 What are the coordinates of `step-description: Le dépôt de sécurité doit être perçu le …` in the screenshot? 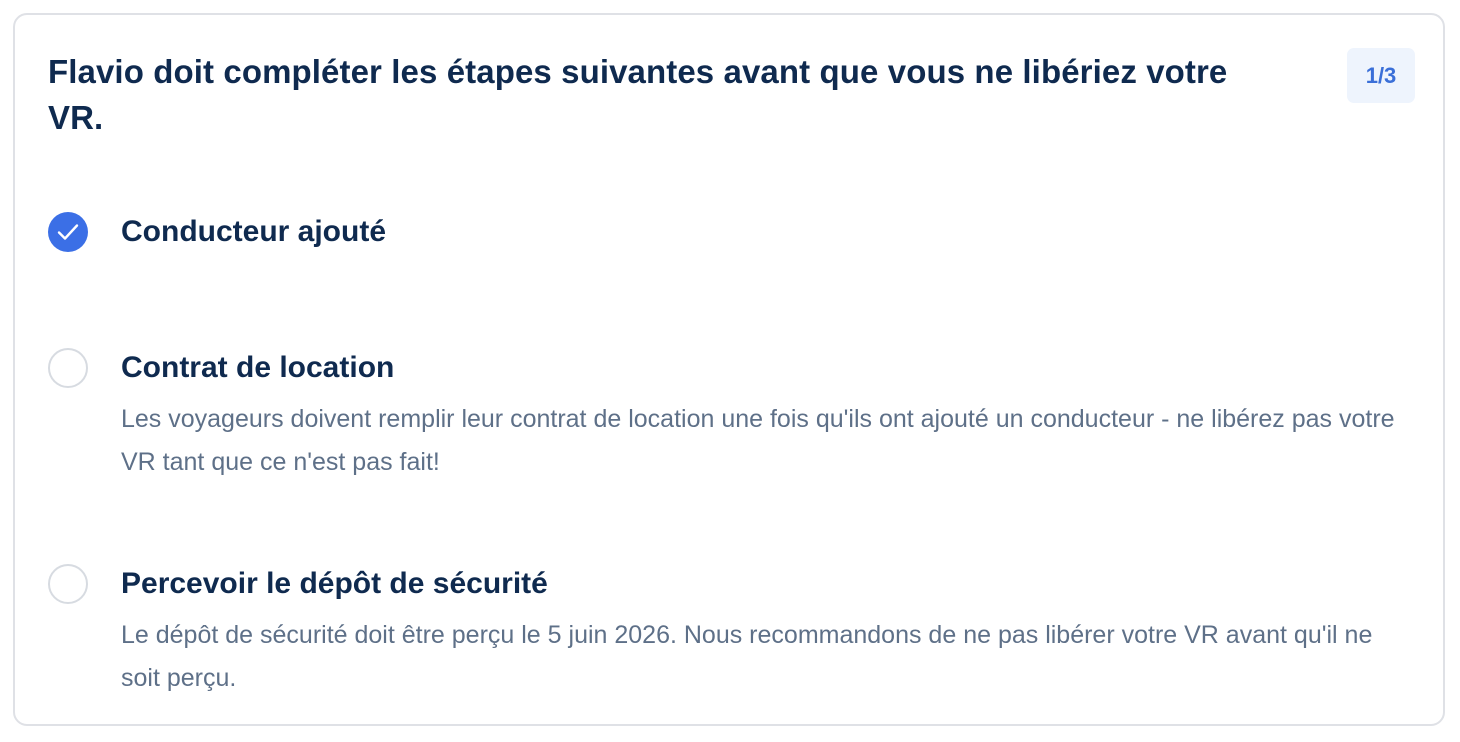 It's located at (747, 656).